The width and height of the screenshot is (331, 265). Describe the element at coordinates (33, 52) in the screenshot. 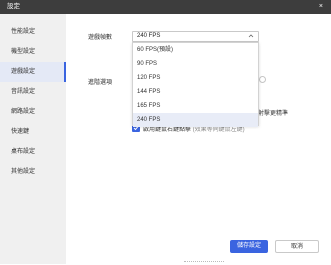

I see `sidebar-item-device-model: 機型設定` at that location.